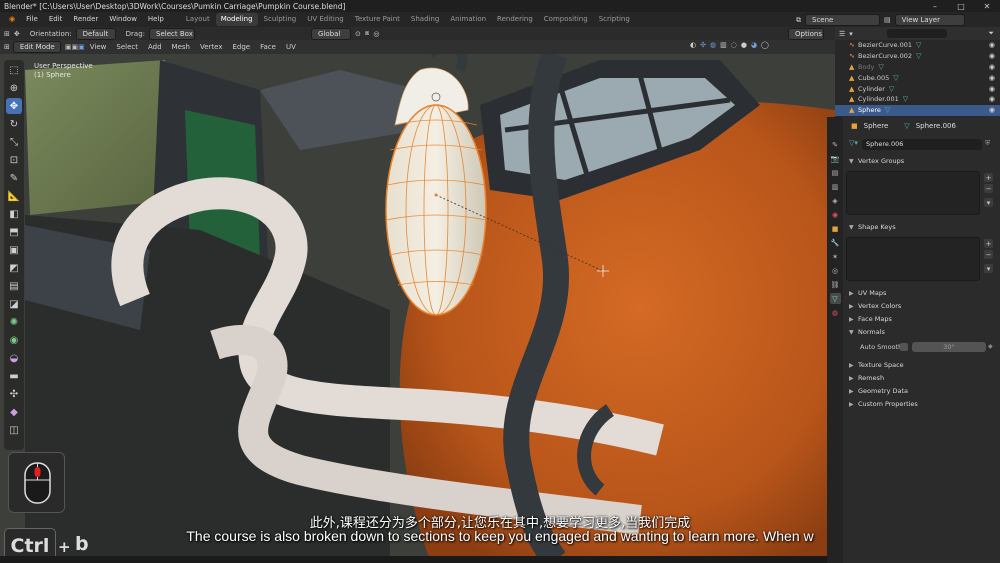  What do you see at coordinates (835, 158) in the screenshot?
I see `render-properties-icon: 📷` at bounding box center [835, 158].